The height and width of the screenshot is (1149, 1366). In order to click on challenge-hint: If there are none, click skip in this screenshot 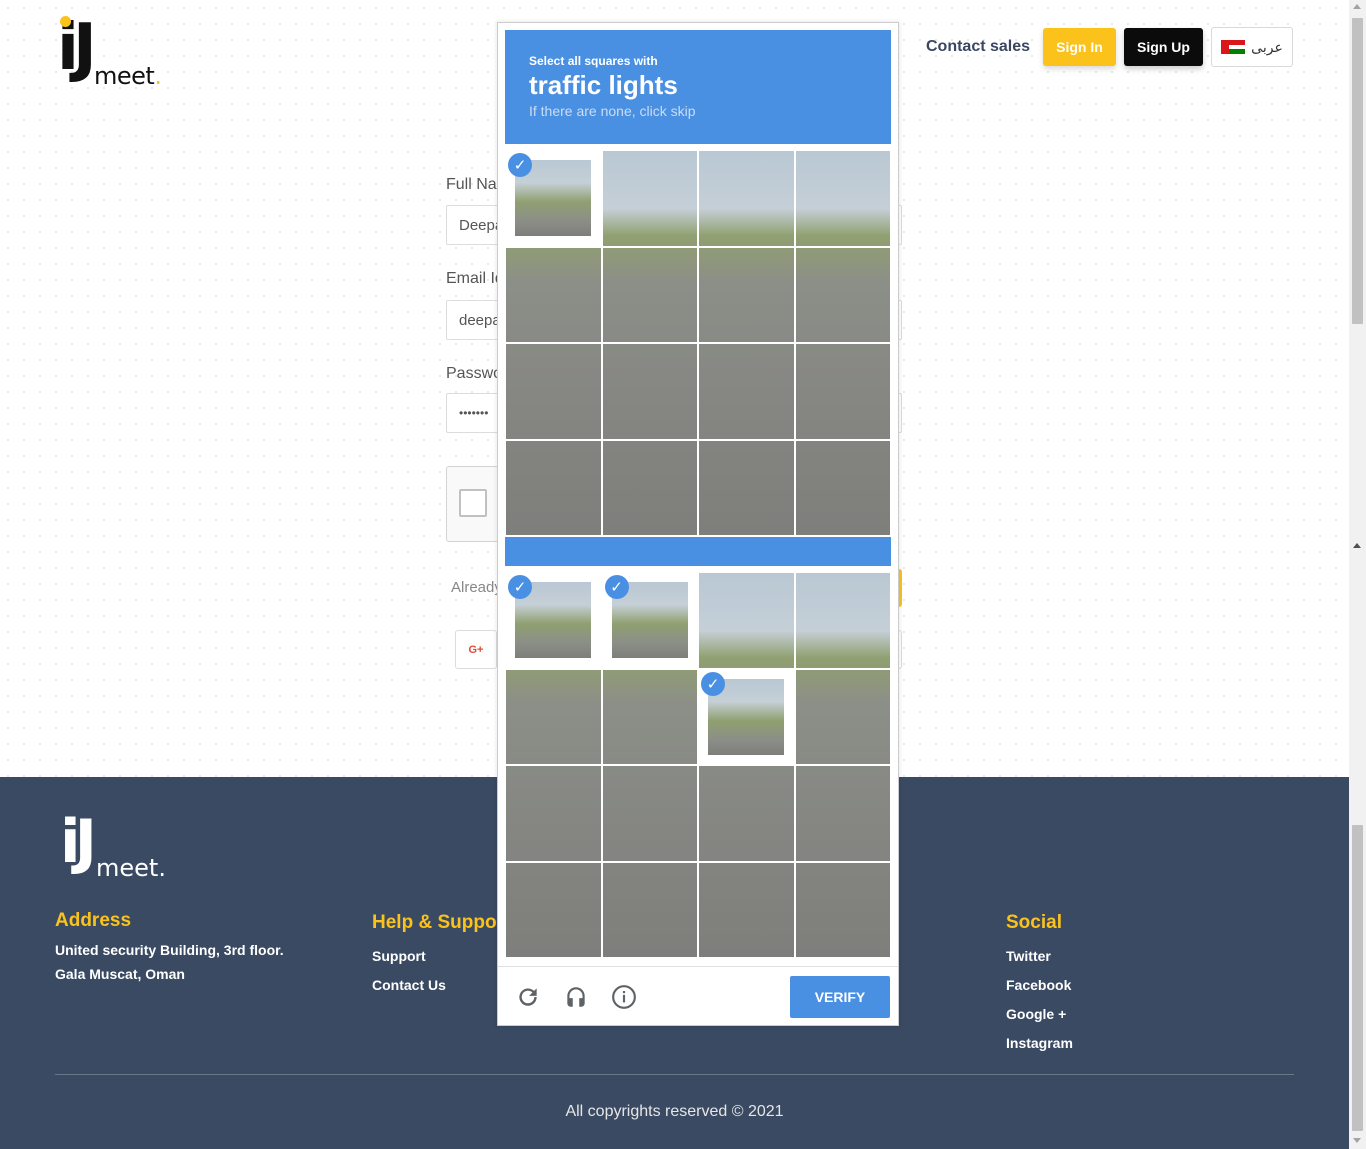, I will do `click(612, 111)`.